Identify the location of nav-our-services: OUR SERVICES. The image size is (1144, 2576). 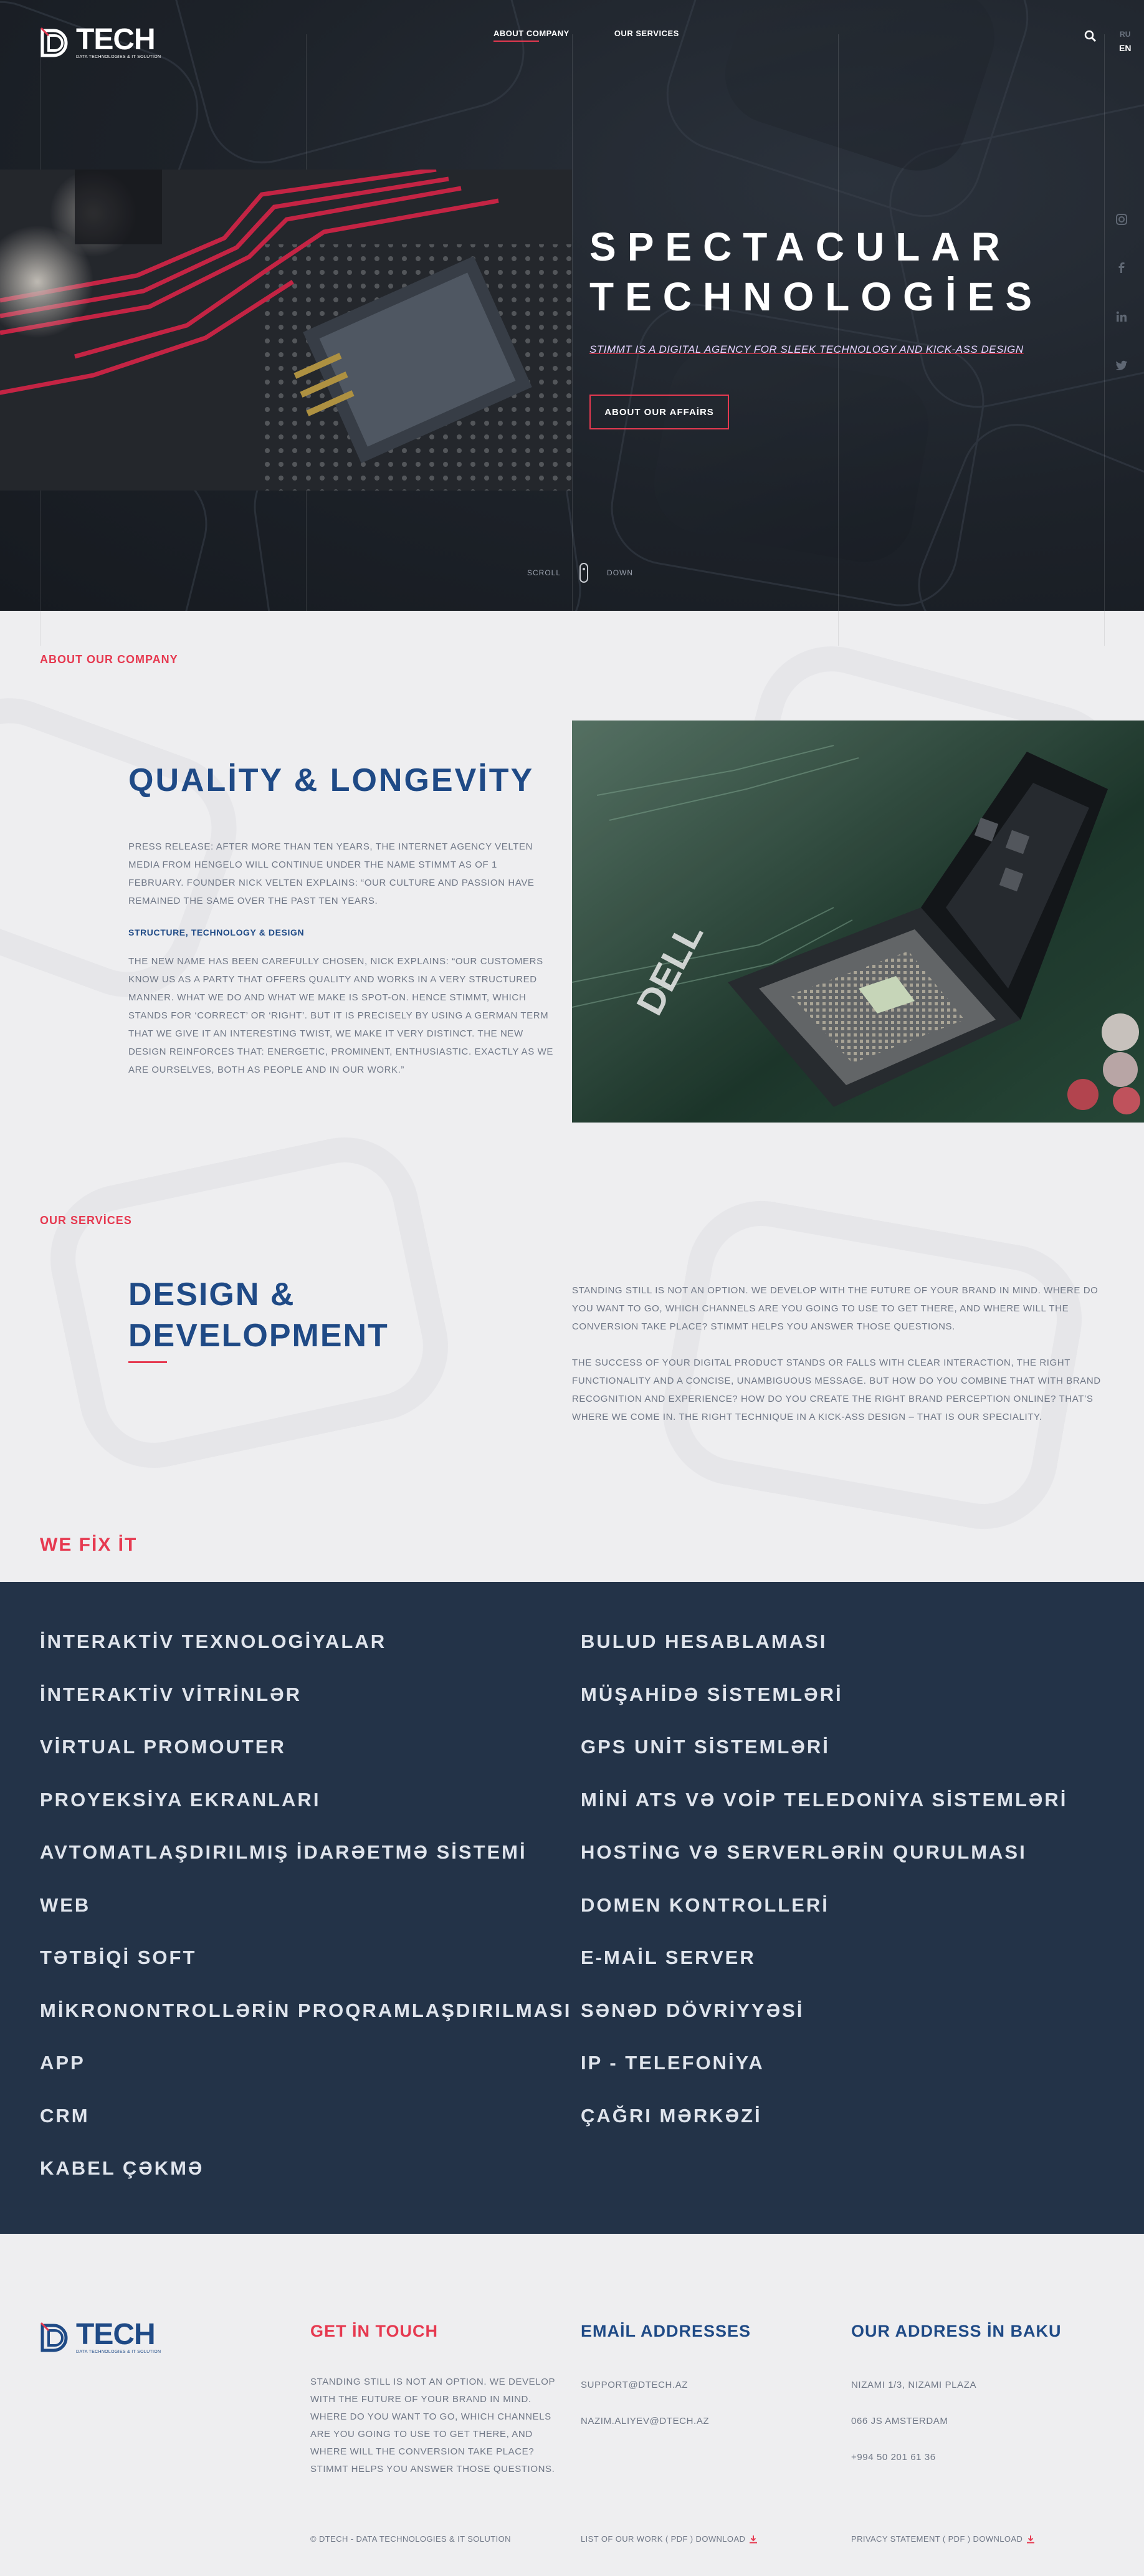
(646, 35).